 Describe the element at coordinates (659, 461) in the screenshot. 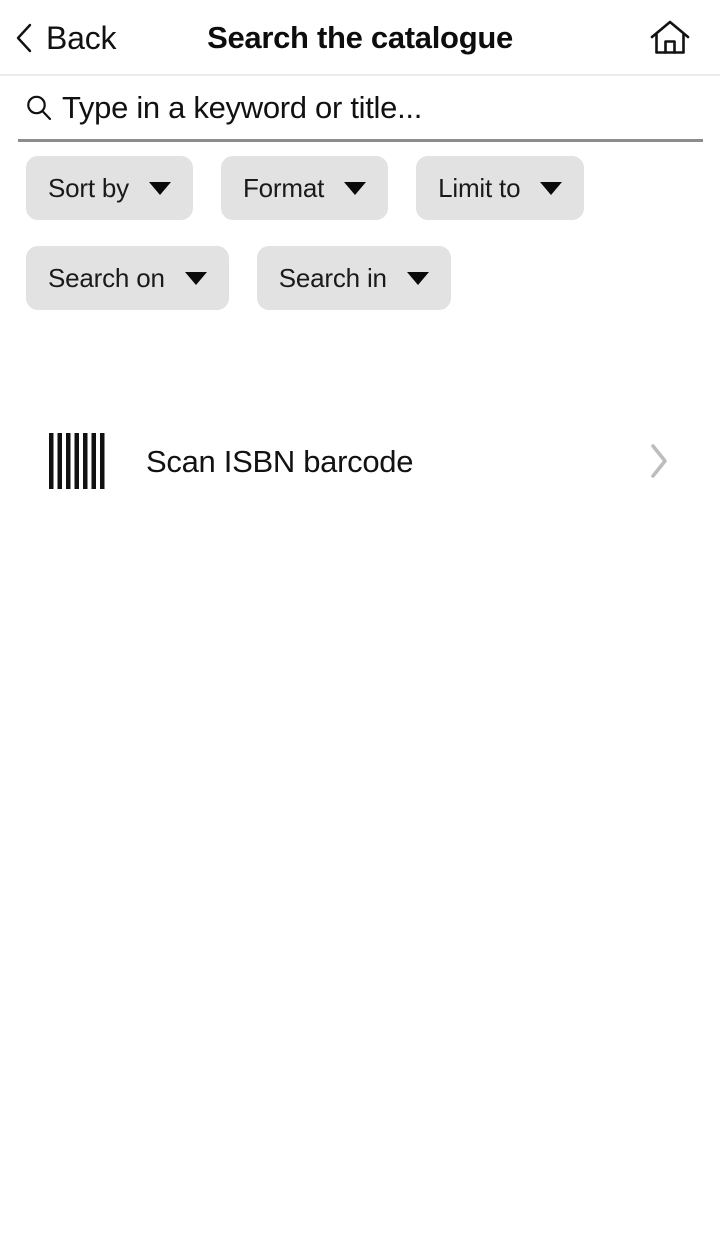

I see `chevron-right-icon` at that location.